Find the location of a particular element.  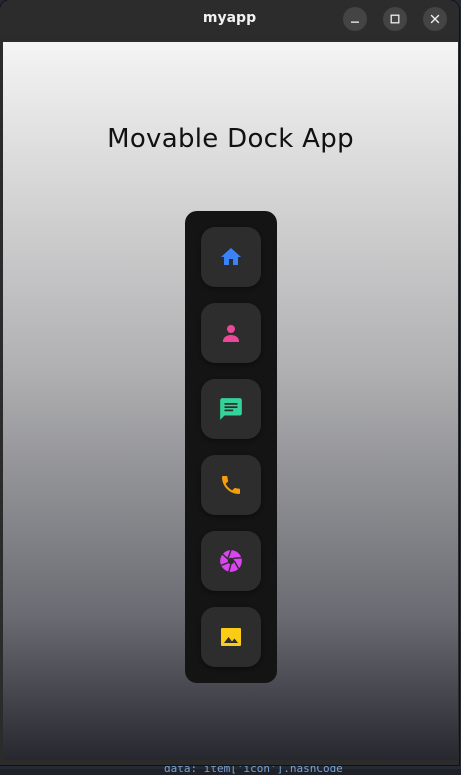

camera-aperture-icon is located at coordinates (231, 561).